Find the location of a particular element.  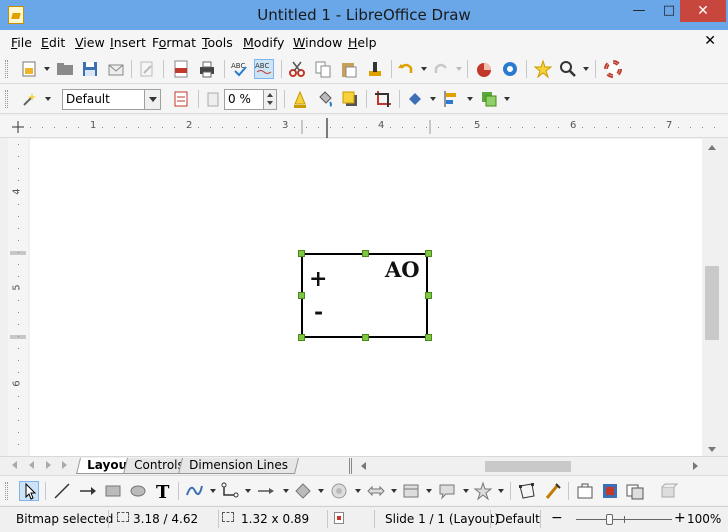

curve-dropdown-icon is located at coordinates (213, 491).